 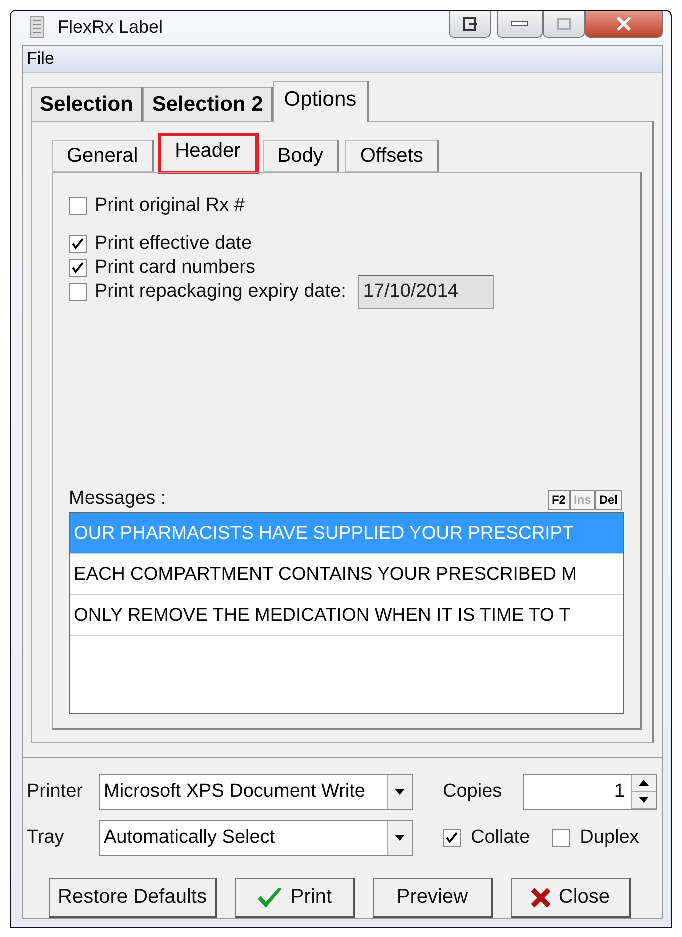 What do you see at coordinates (500, 838) in the screenshot?
I see `checkbox-label: Collate` at bounding box center [500, 838].